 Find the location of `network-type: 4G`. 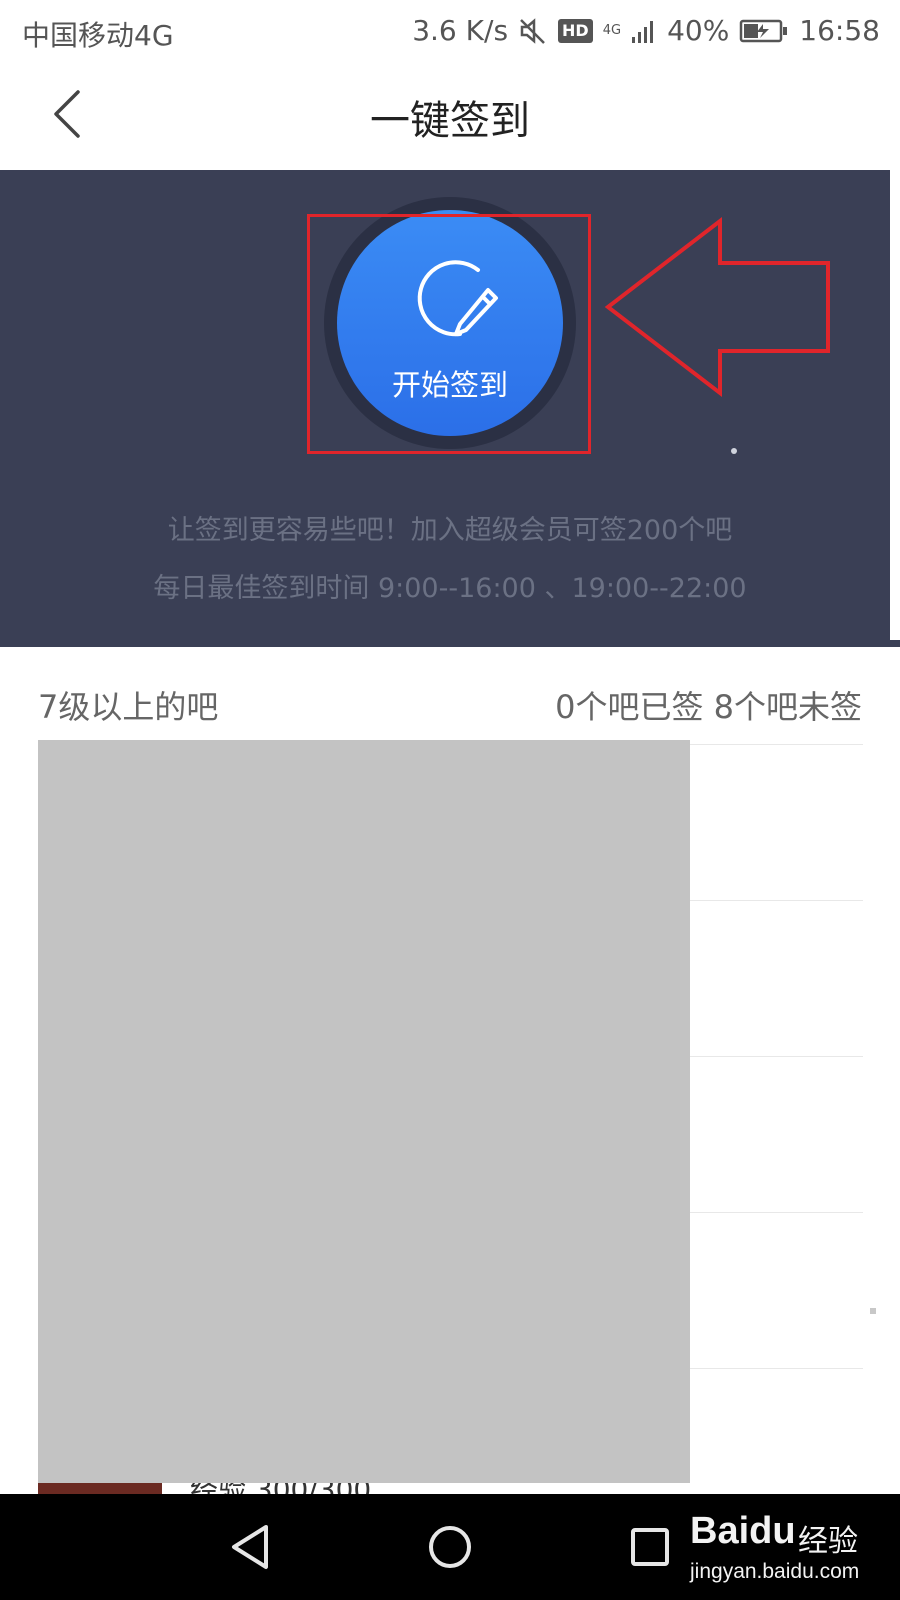

network-type: 4G is located at coordinates (612, 30).